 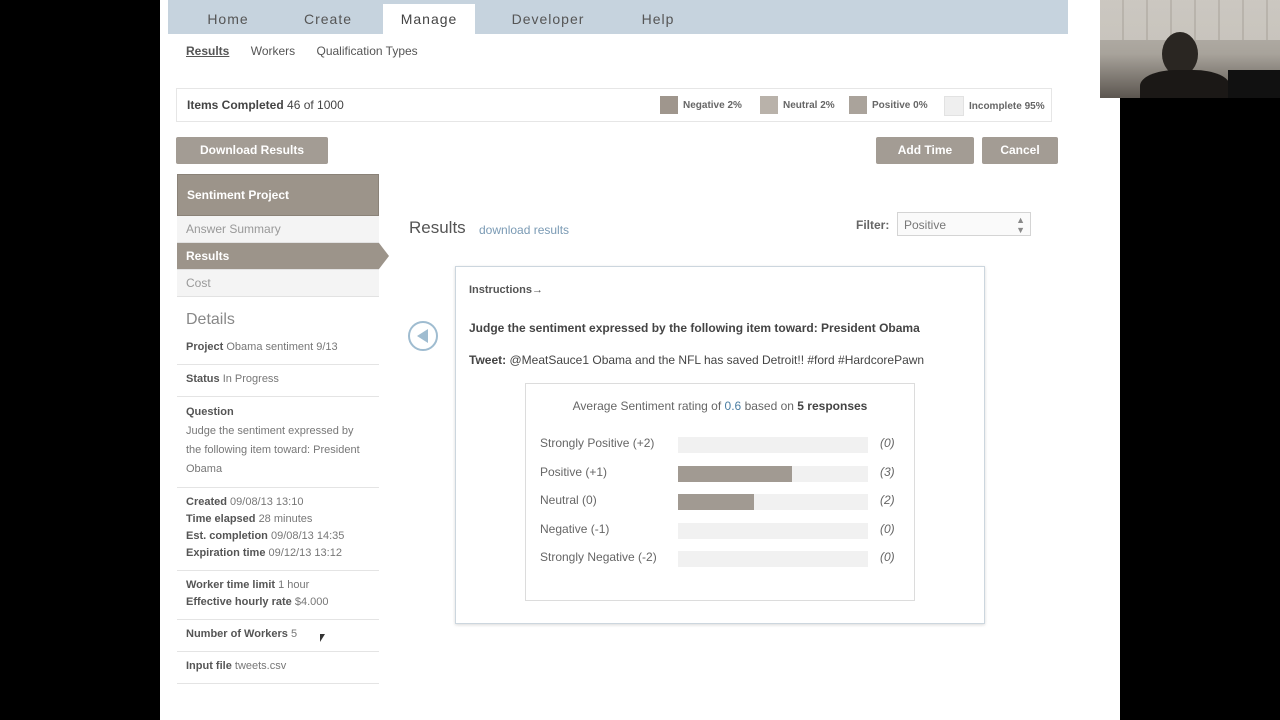 What do you see at coordinates (437, 227) in the screenshot?
I see `page-title: Results` at bounding box center [437, 227].